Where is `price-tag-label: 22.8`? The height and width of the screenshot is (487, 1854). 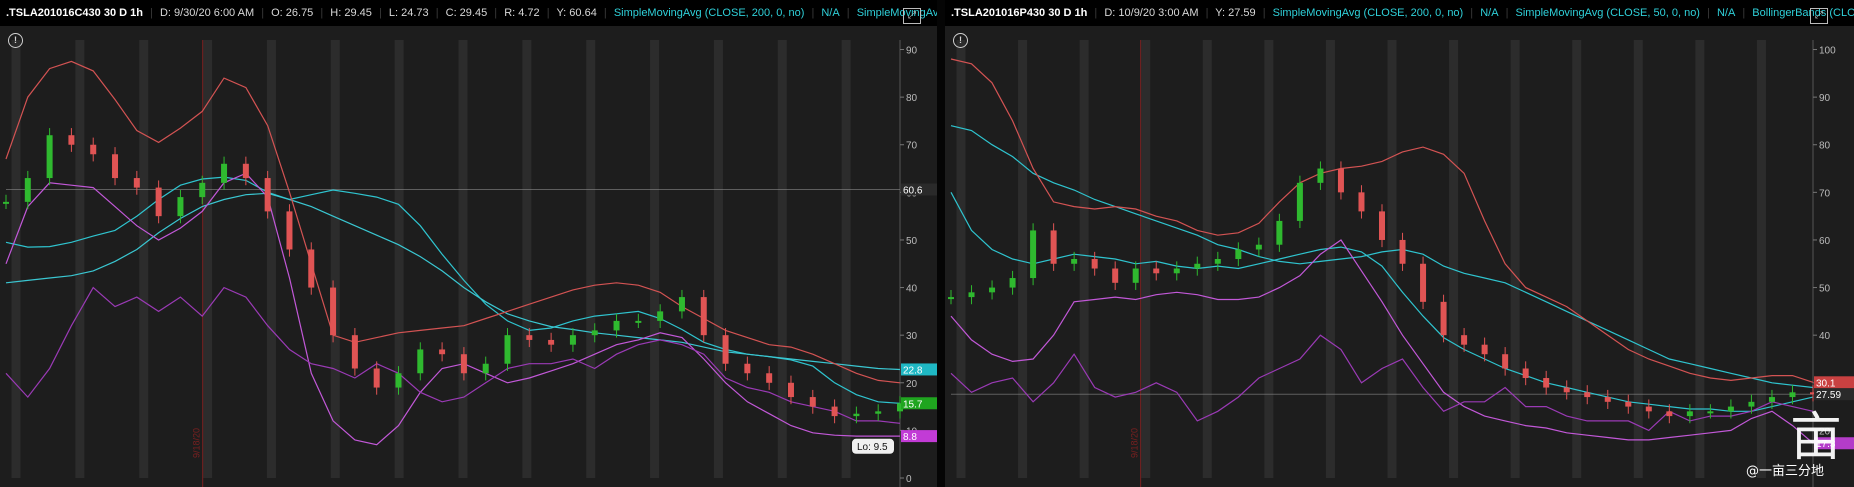 price-tag-label: 22.8 is located at coordinates (913, 370).